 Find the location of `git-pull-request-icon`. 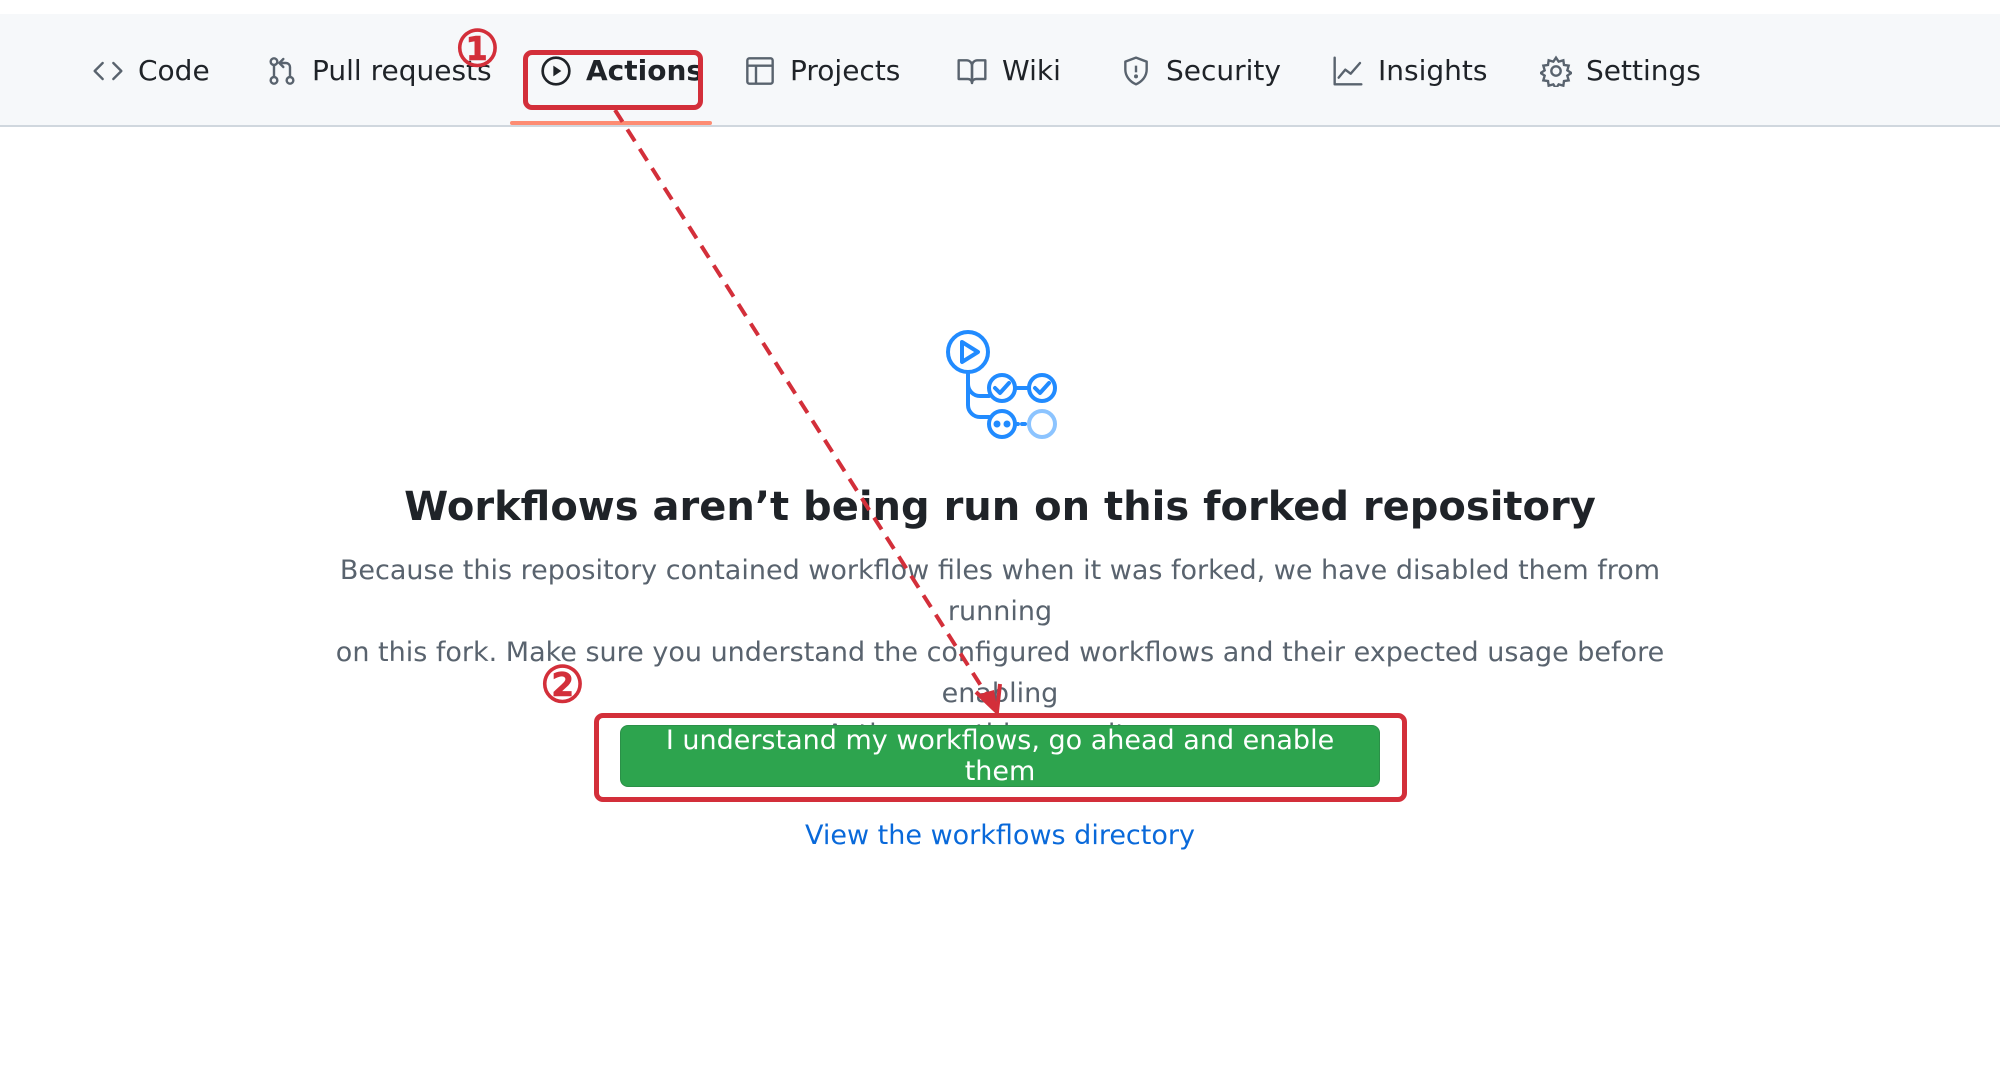

git-pull-request-icon is located at coordinates (282, 70).